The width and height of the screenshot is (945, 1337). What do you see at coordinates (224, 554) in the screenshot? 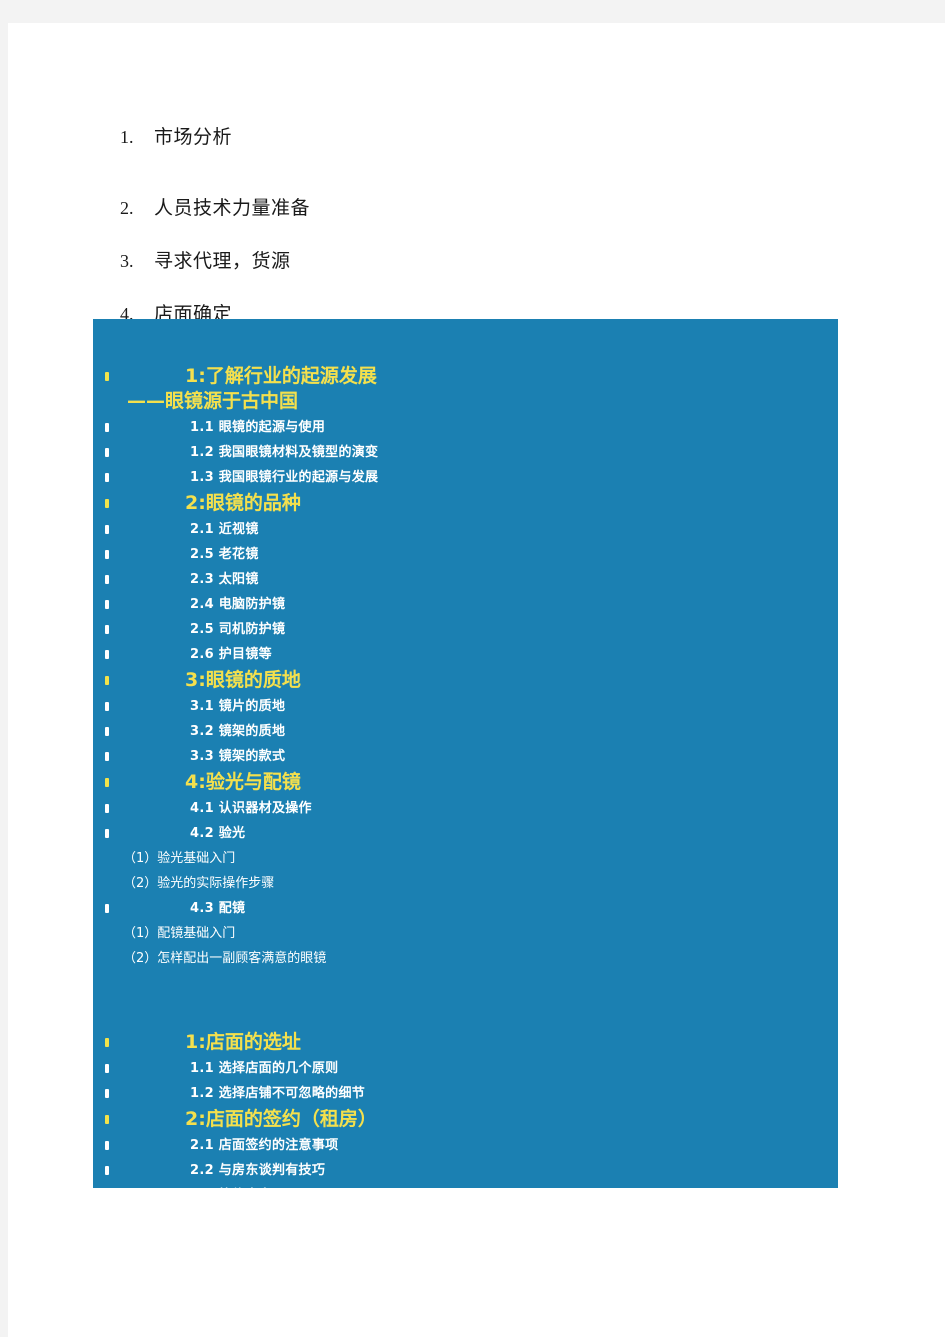
I see `row-label: 2.5 老花镜` at bounding box center [224, 554].